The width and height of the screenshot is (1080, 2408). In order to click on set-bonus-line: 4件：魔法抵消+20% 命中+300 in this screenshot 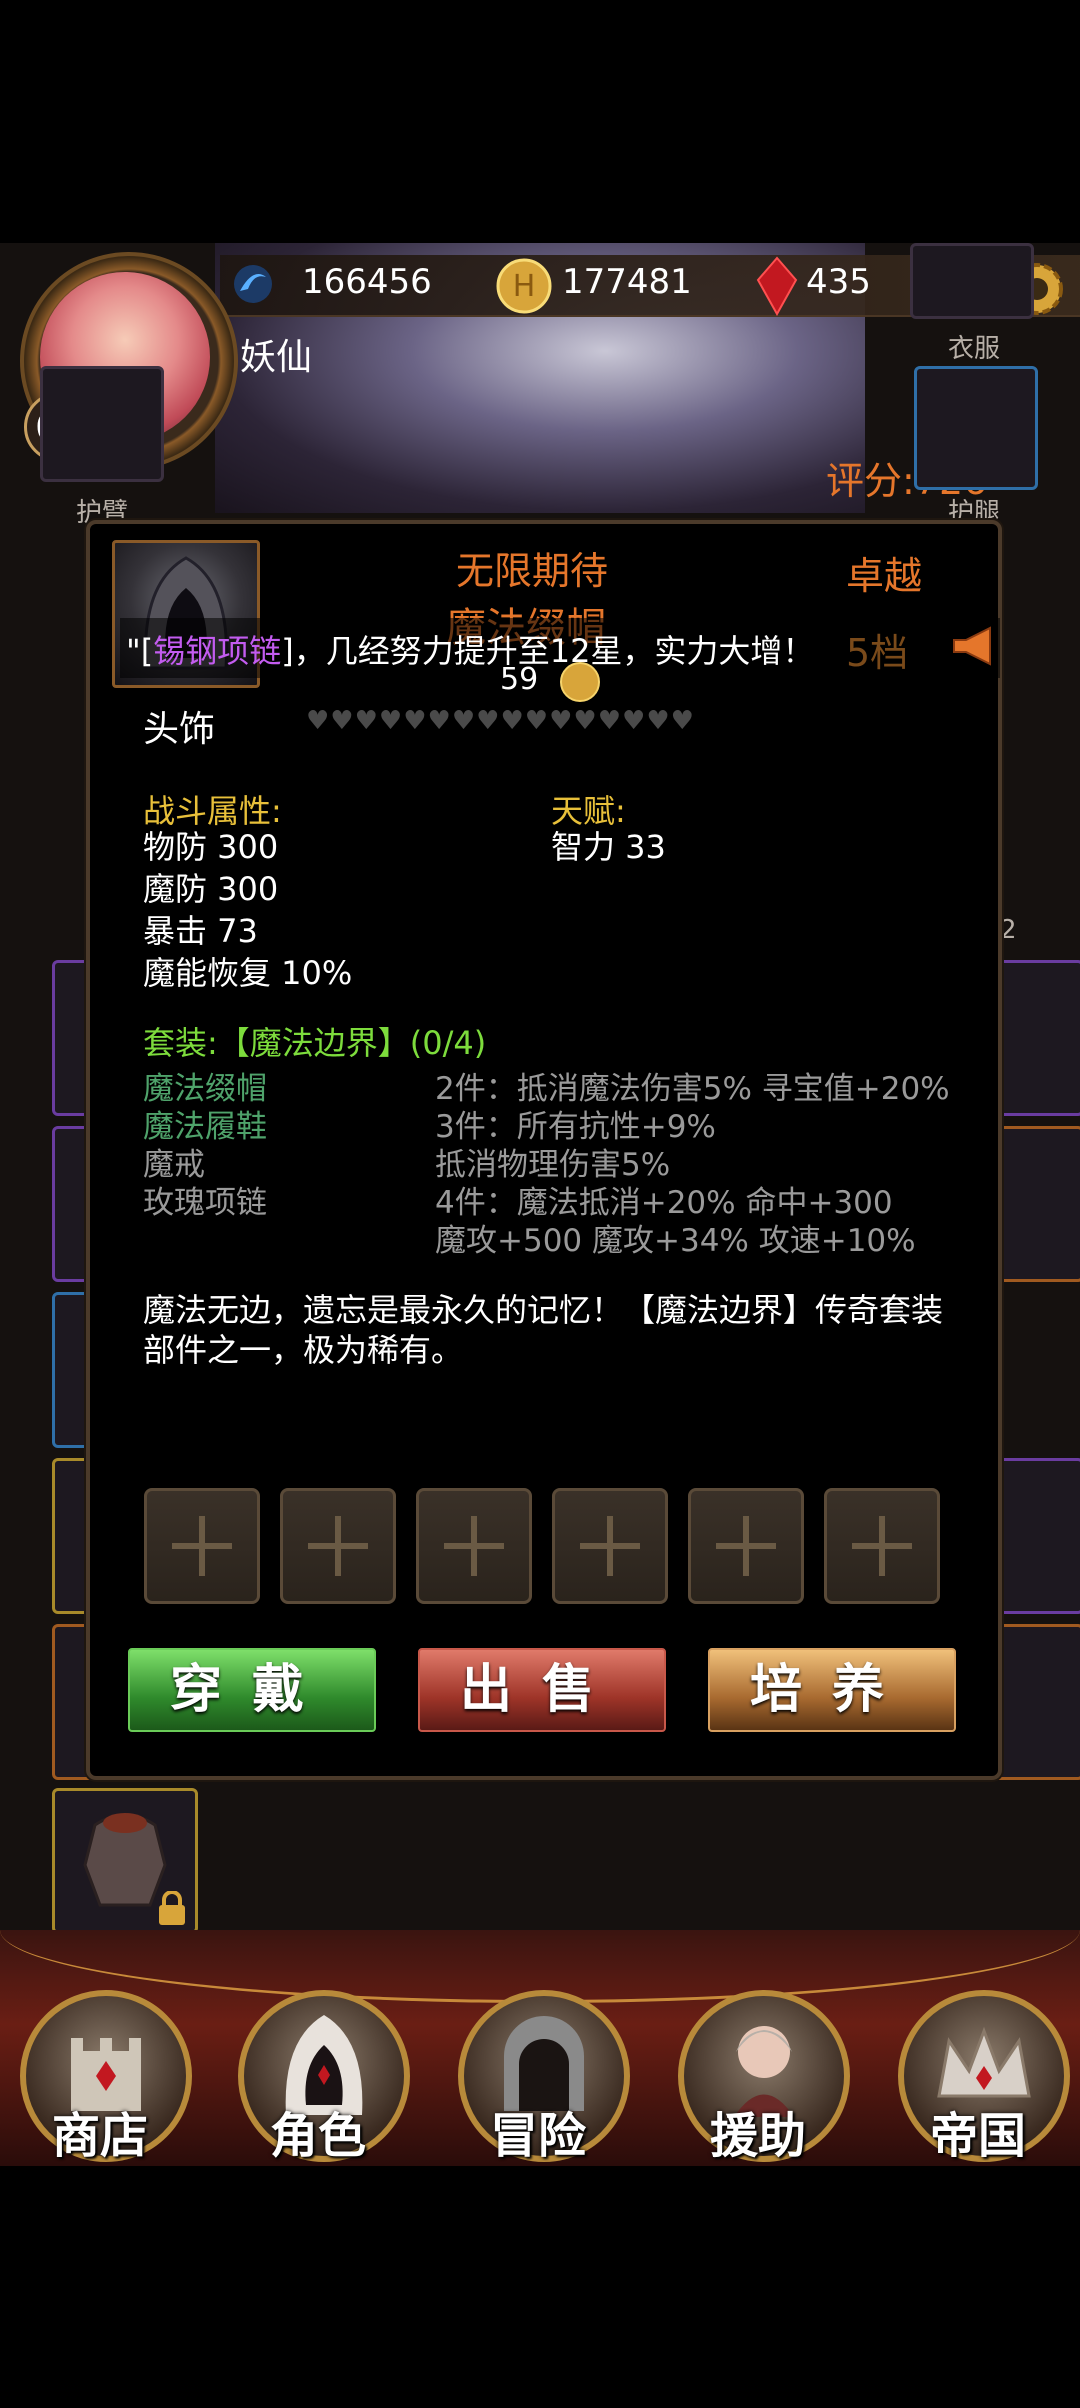, I will do `click(664, 1203)`.